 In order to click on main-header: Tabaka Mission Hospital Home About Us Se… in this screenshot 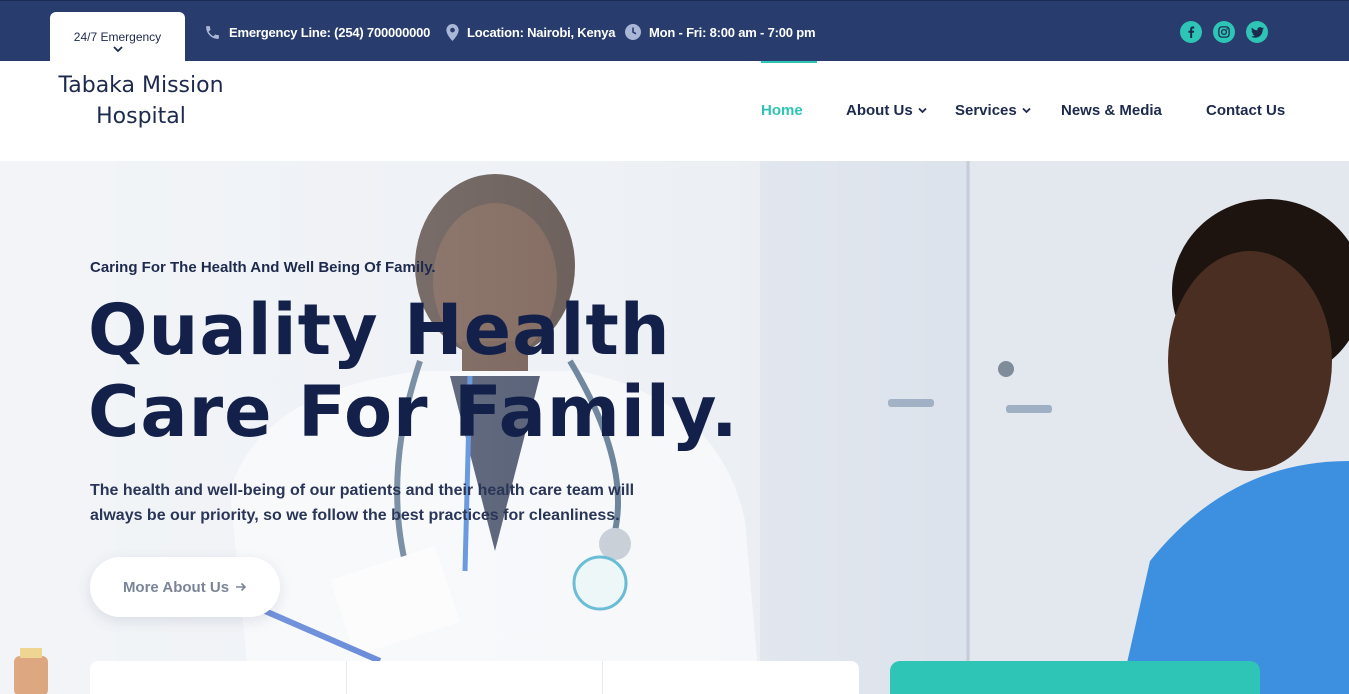, I will do `click(674, 111)`.